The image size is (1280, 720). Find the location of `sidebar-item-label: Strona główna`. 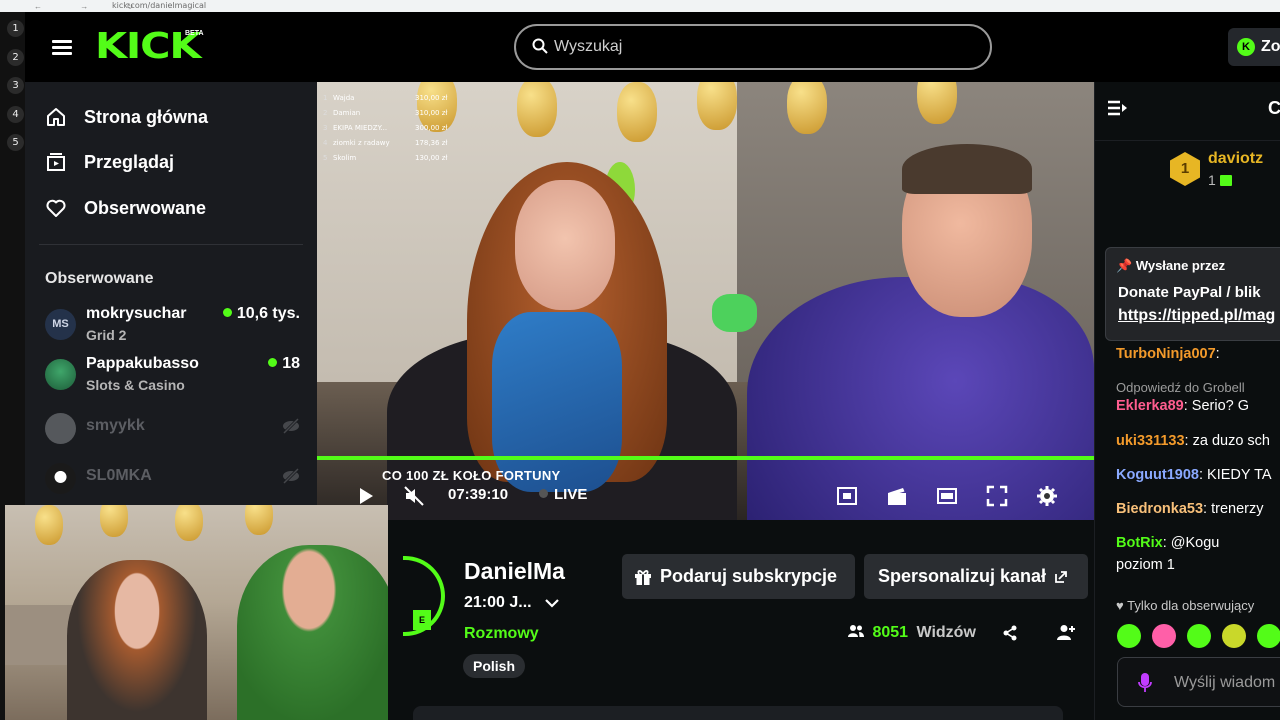

sidebar-item-label: Strona główna is located at coordinates (146, 116).